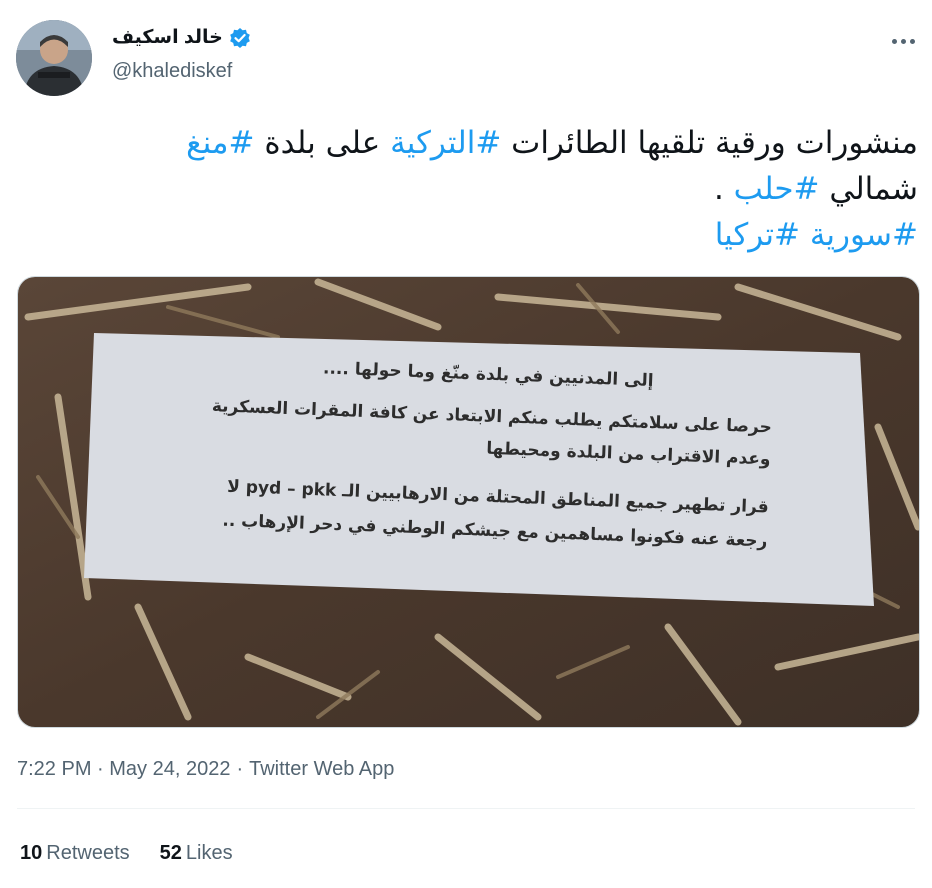  What do you see at coordinates (445, 143) in the screenshot?
I see `hashtag-link: #التركية` at bounding box center [445, 143].